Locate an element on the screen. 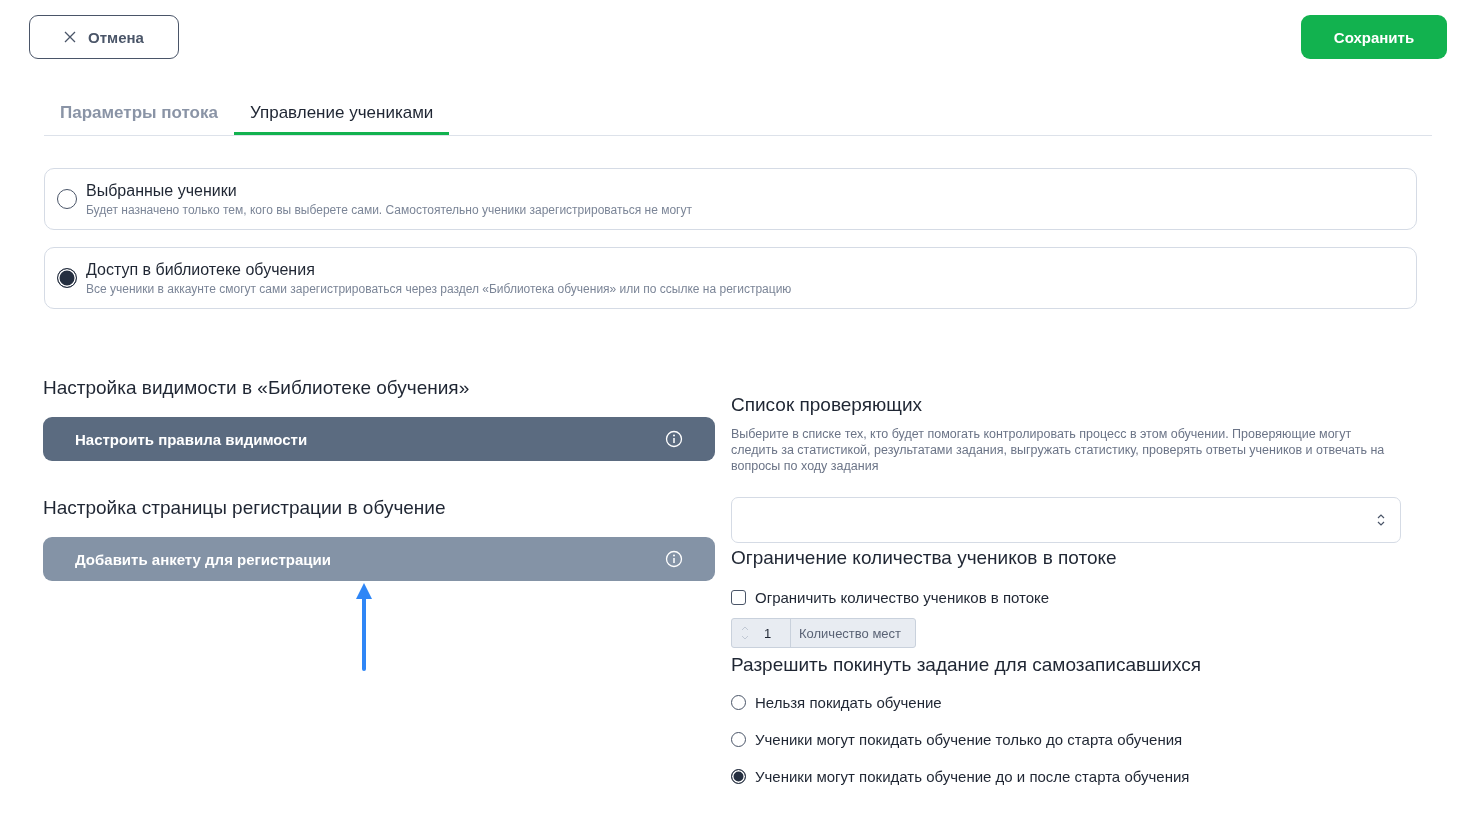 This screenshot has height=818, width=1461. seats-number-field: 1 Количество мест is located at coordinates (823, 633).